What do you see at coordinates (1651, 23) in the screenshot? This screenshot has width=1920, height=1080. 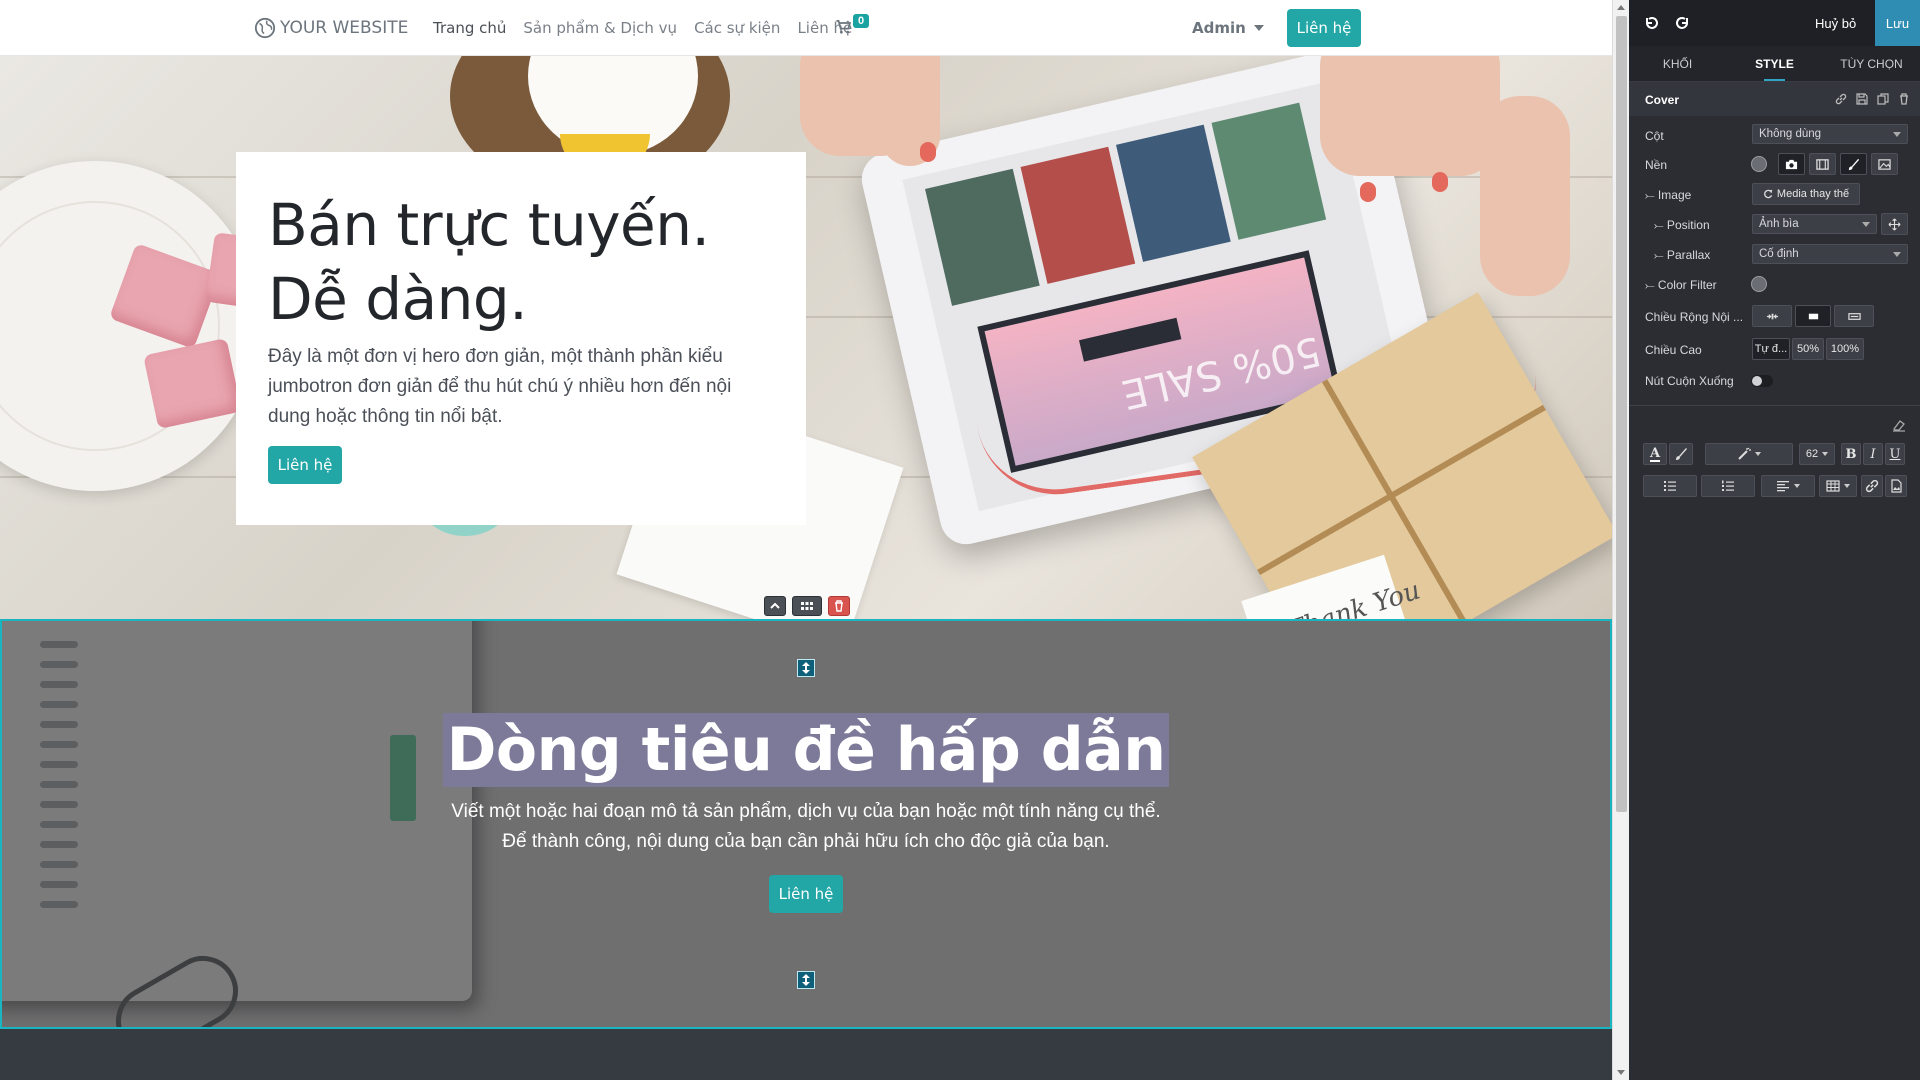 I see `undo-icon` at bounding box center [1651, 23].